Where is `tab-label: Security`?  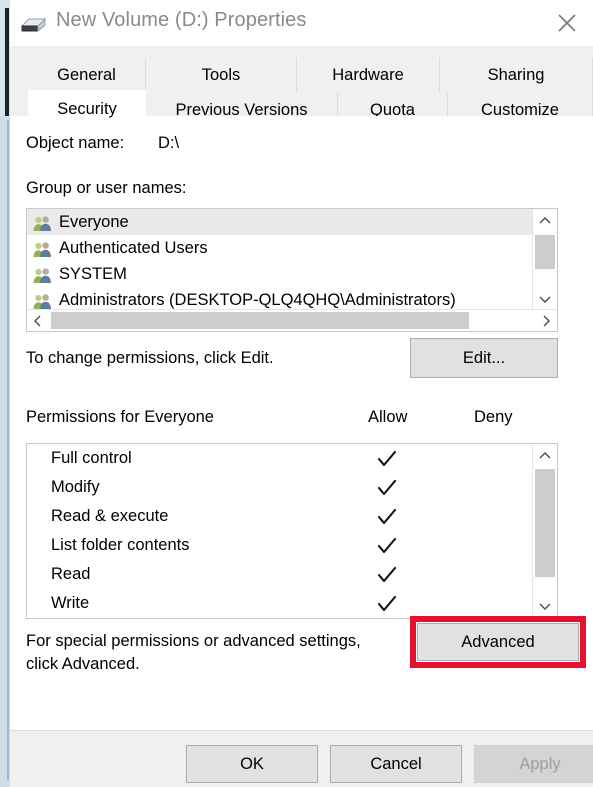
tab-label: Security is located at coordinates (87, 108).